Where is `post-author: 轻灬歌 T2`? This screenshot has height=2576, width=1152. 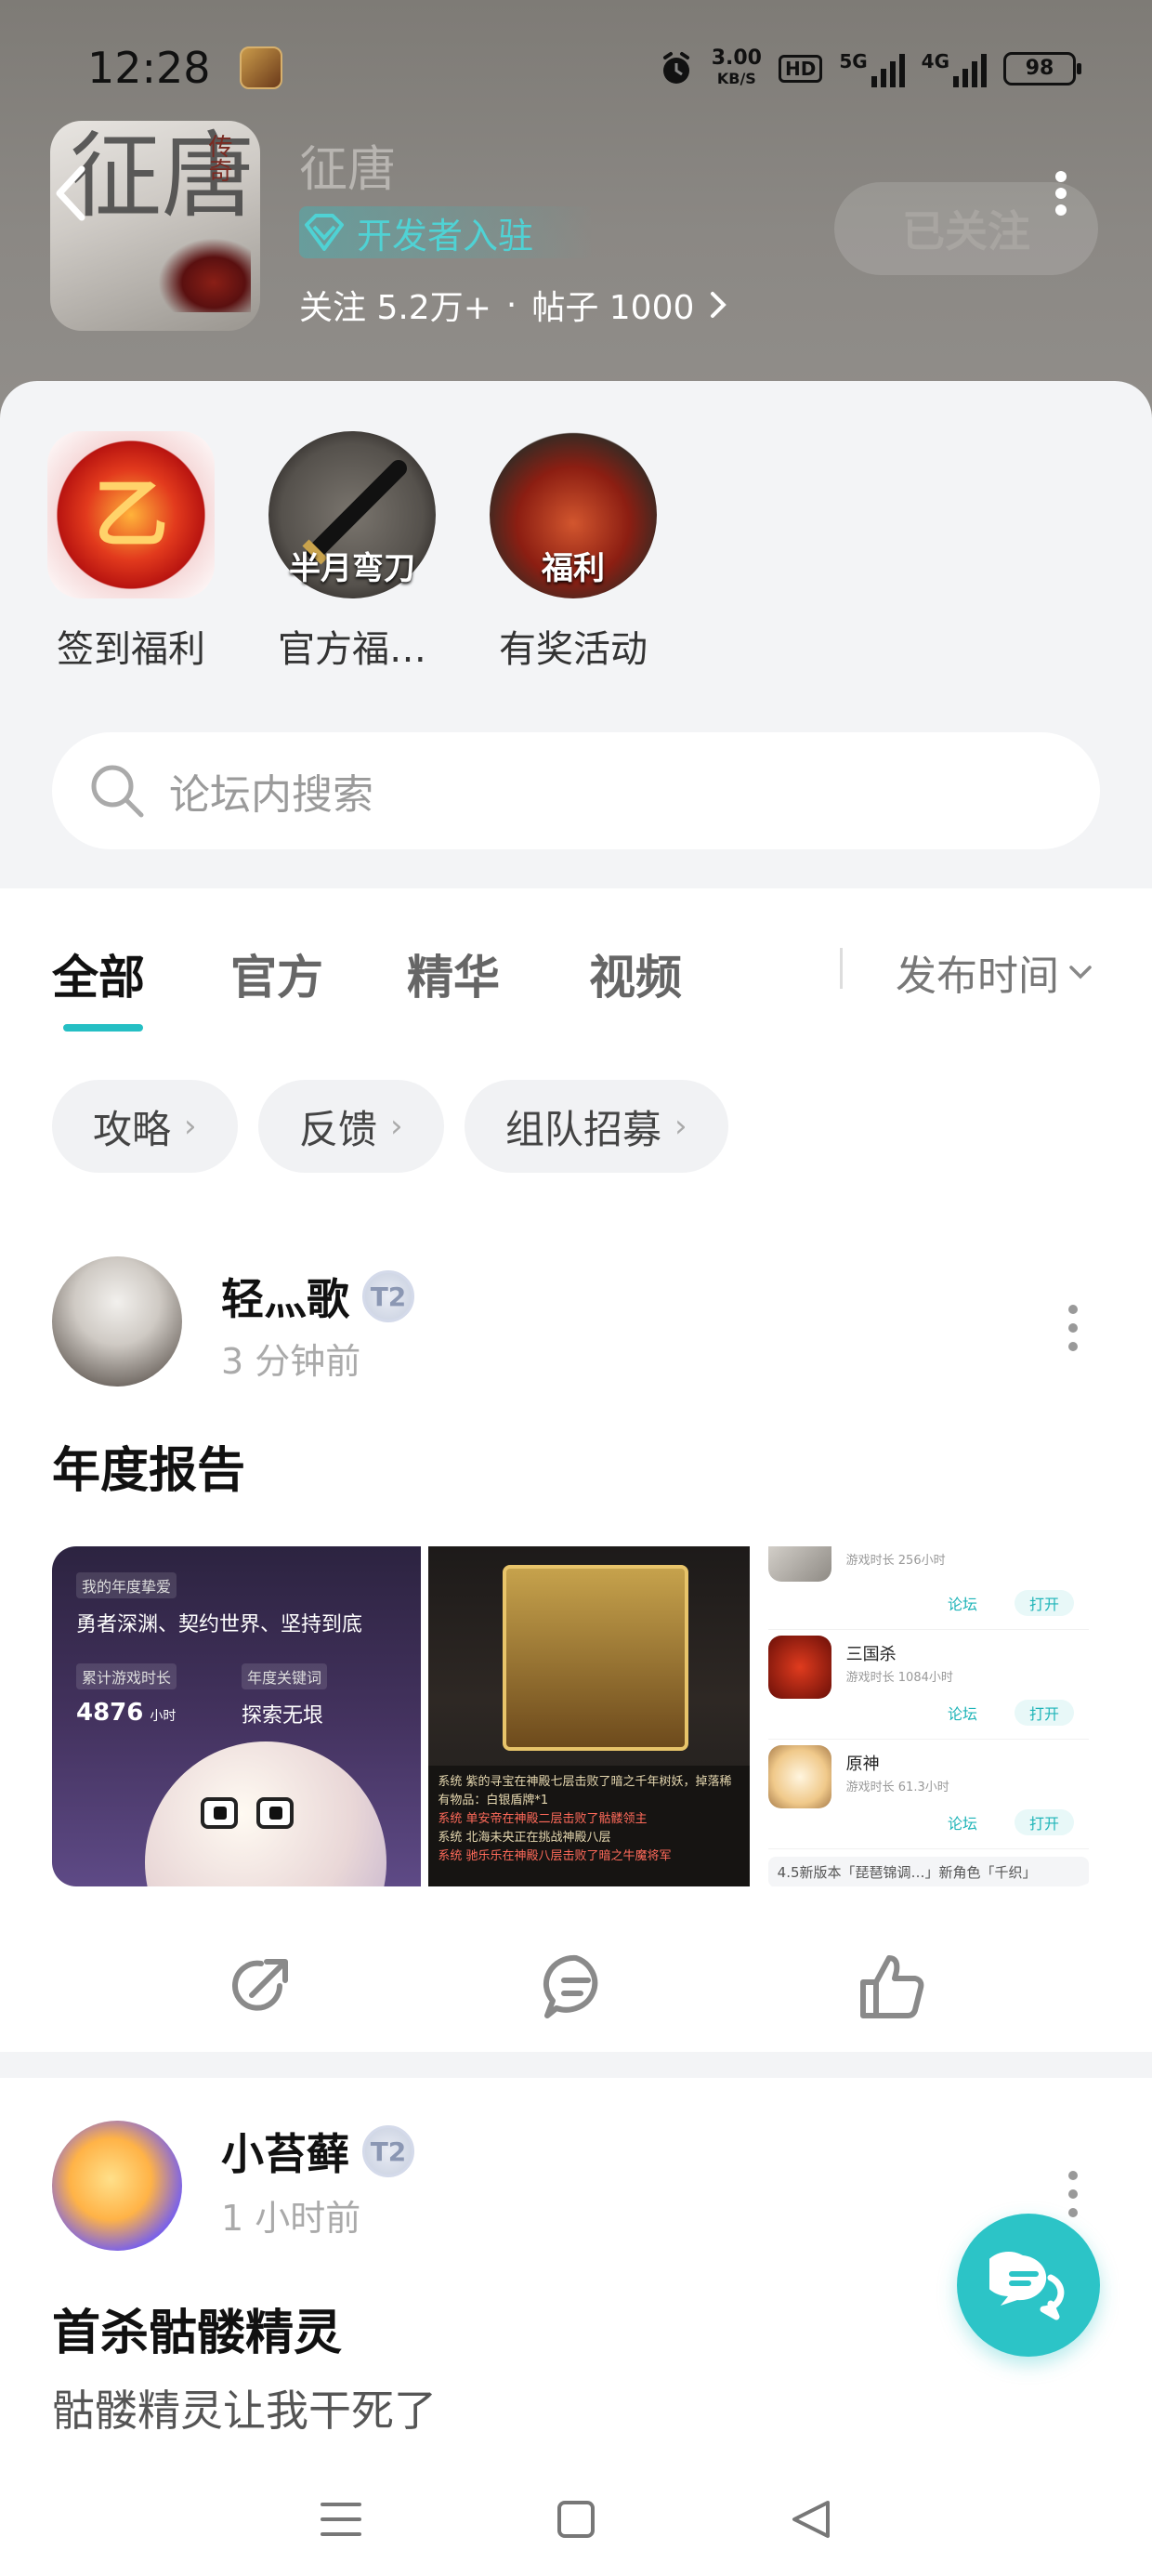
post-author: 轻灬歌 T2 is located at coordinates (317, 1296).